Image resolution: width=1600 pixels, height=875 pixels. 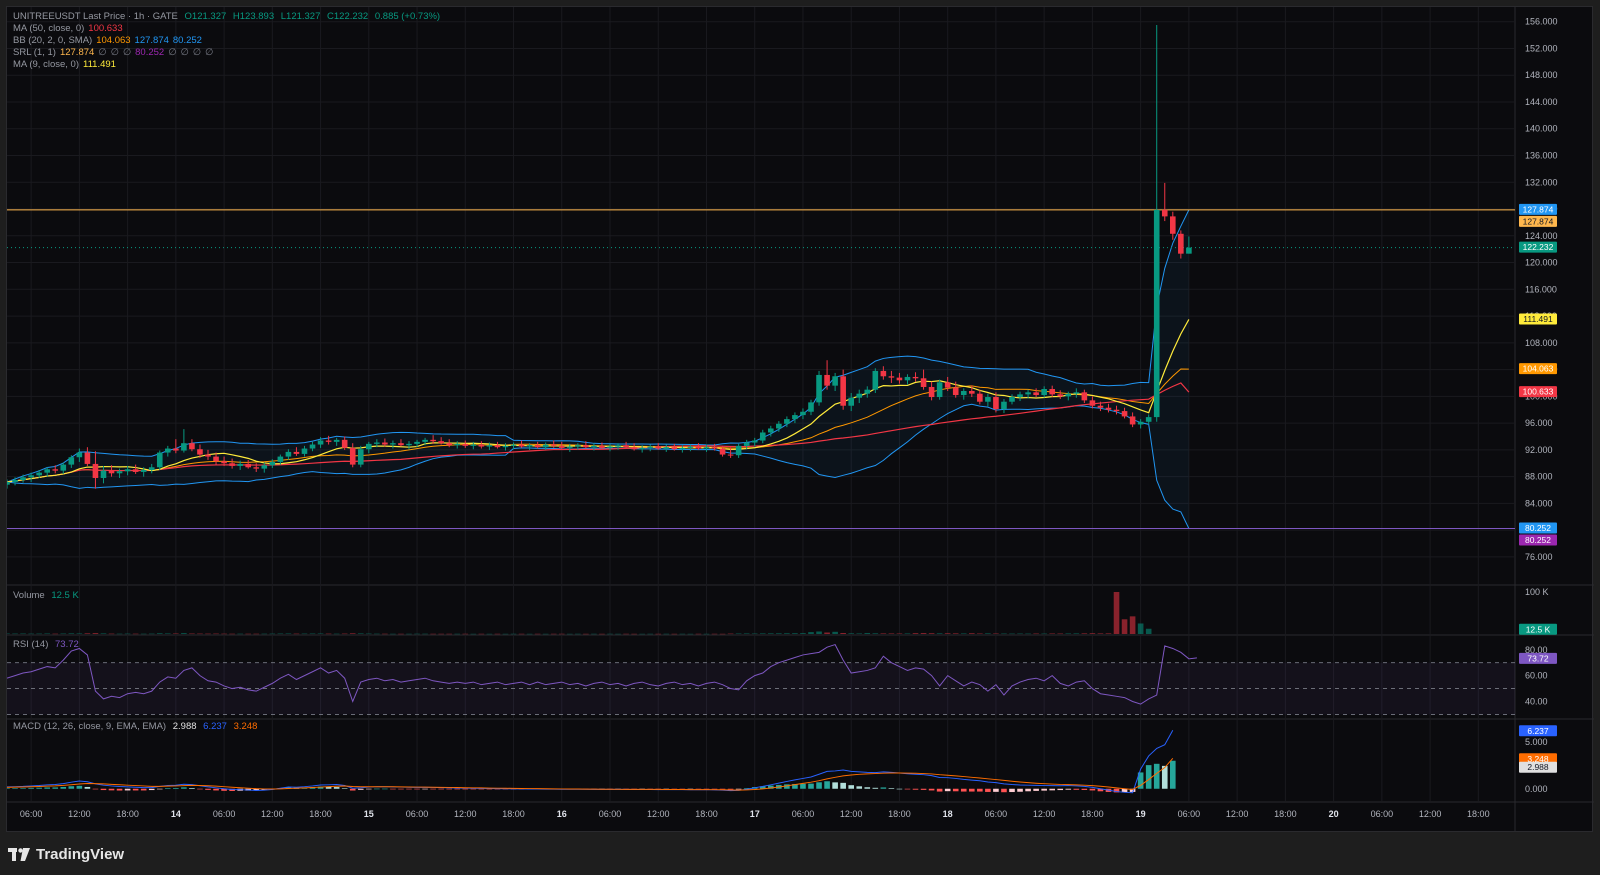 What do you see at coordinates (151, 40) in the screenshot?
I see `legend-indicator-value: 127.874` at bounding box center [151, 40].